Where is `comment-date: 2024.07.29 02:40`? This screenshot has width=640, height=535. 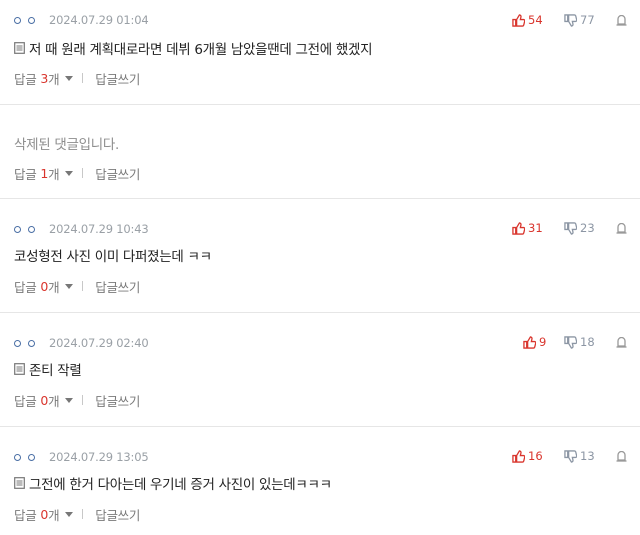 comment-date: 2024.07.29 02:40 is located at coordinates (99, 343).